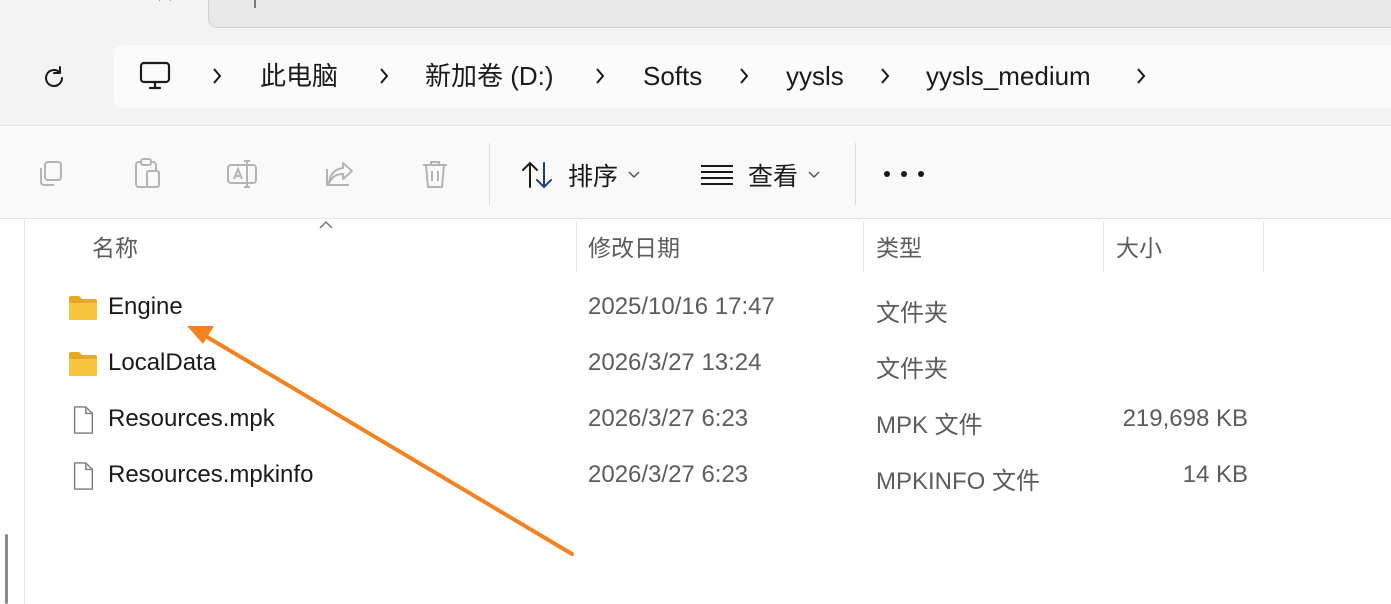 This screenshot has height=604, width=1391. What do you see at coordinates (211, 474) in the screenshot?
I see `file-name: Resources.mpkinfo` at bounding box center [211, 474].